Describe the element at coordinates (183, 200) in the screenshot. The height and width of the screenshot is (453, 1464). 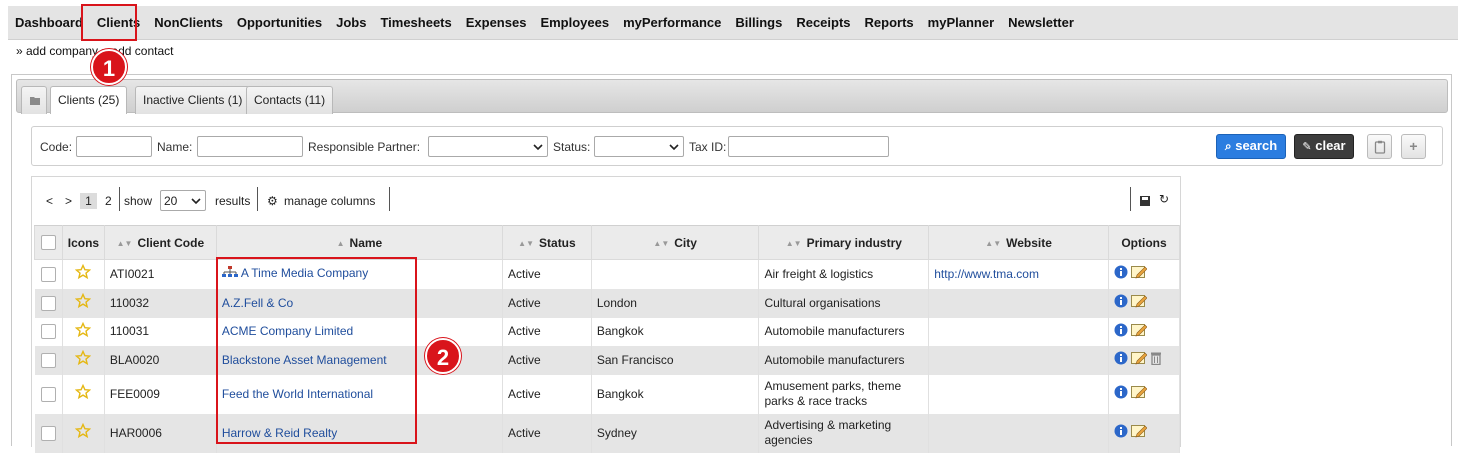
I see `per-page-select: 20` at that location.